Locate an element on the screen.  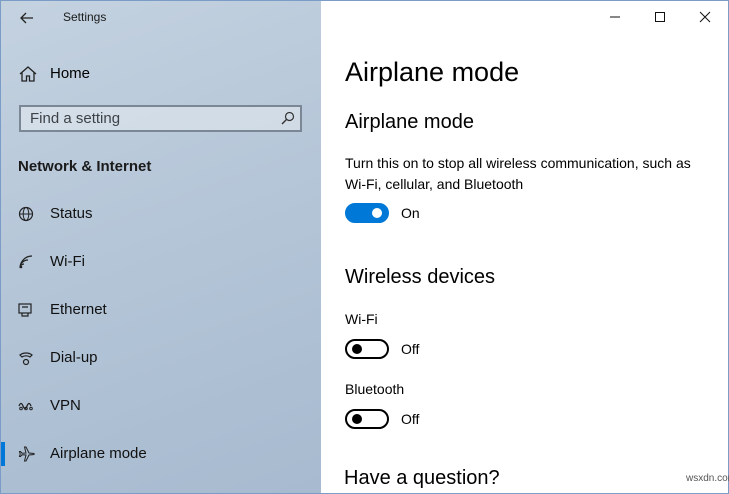
airplane-mode-heading: Airplane mode is located at coordinates (409, 122).